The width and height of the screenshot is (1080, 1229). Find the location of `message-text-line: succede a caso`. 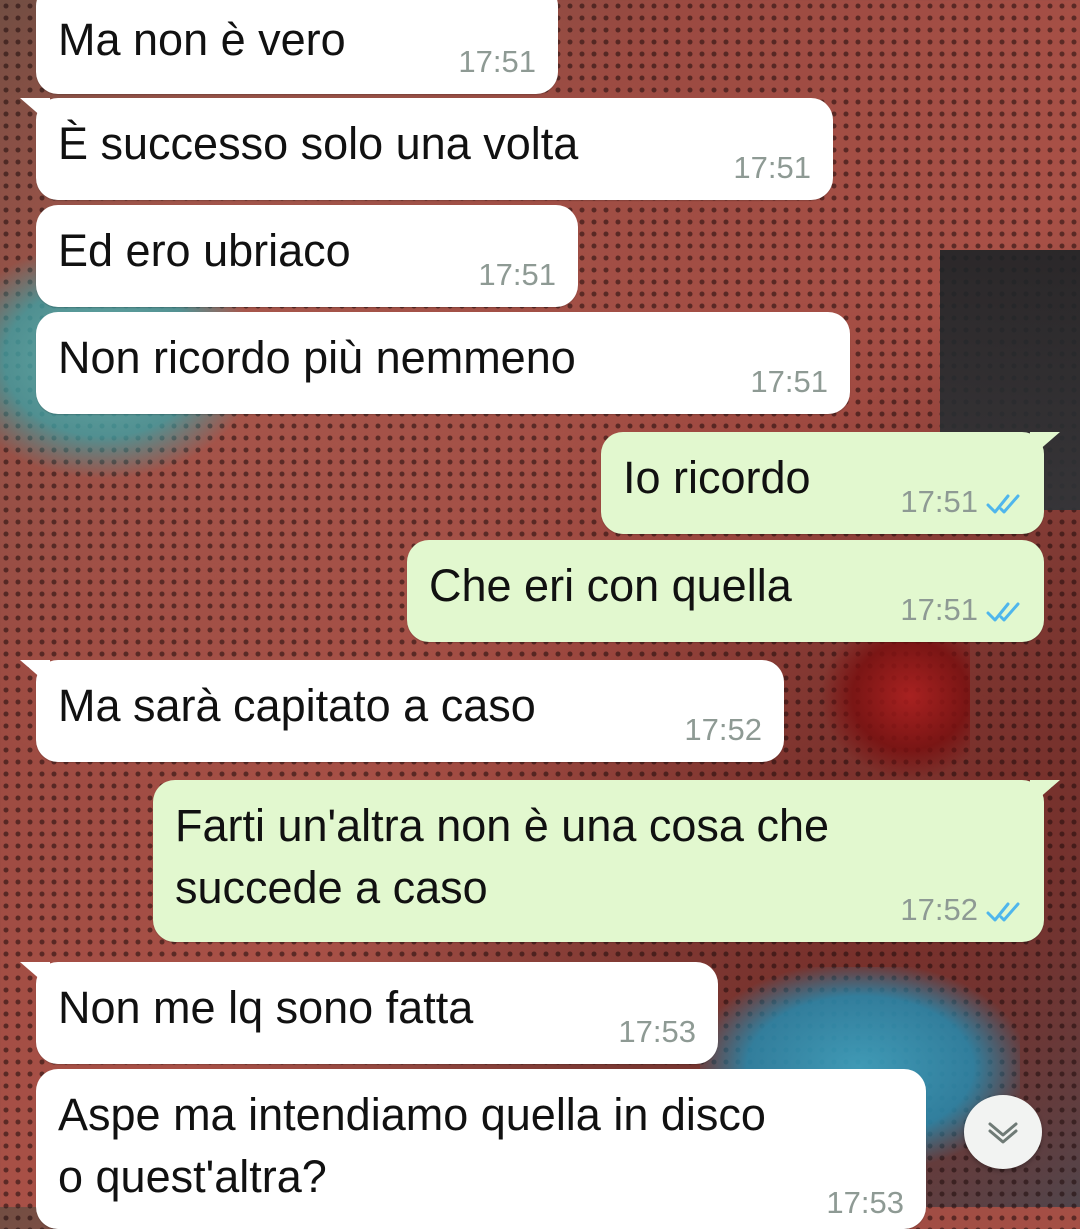

message-text-line: succede a caso is located at coordinates (331, 887).